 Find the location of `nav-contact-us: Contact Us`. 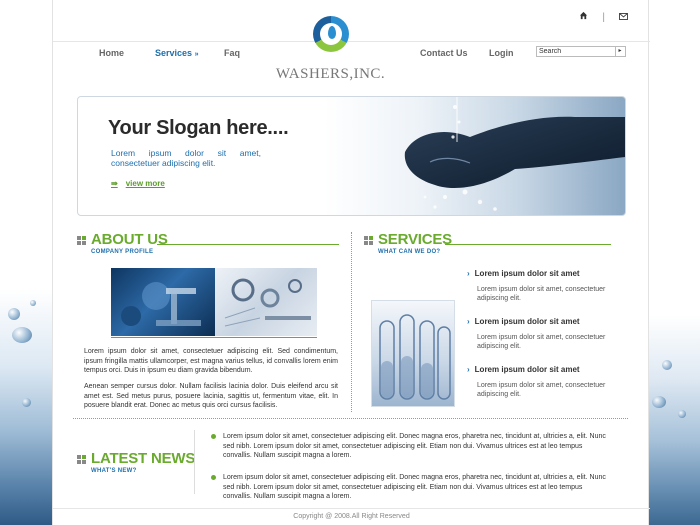

nav-contact-us: Contact Us is located at coordinates (454, 53).